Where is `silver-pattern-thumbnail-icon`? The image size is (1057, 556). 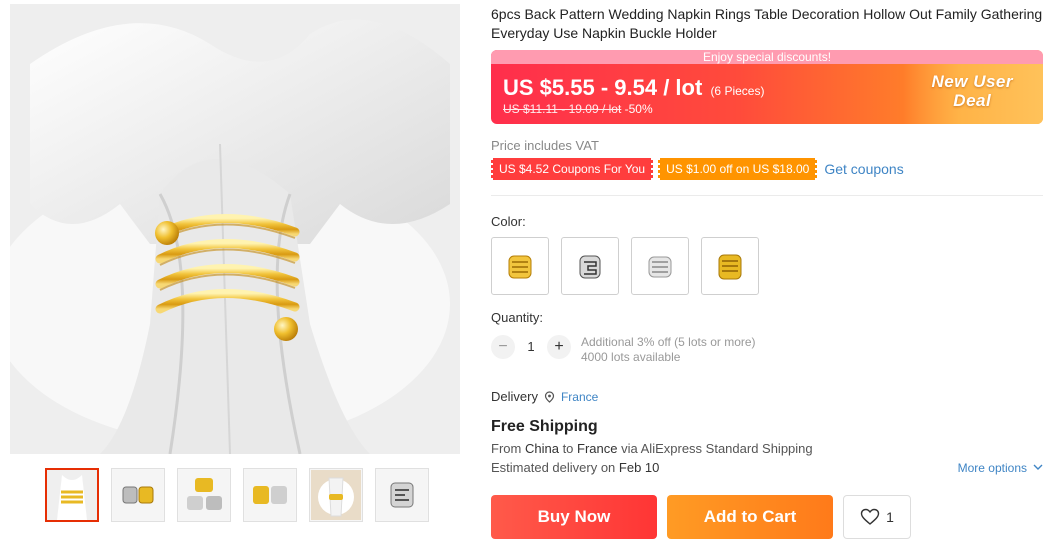 silver-pattern-thumbnail-icon is located at coordinates (402, 495).